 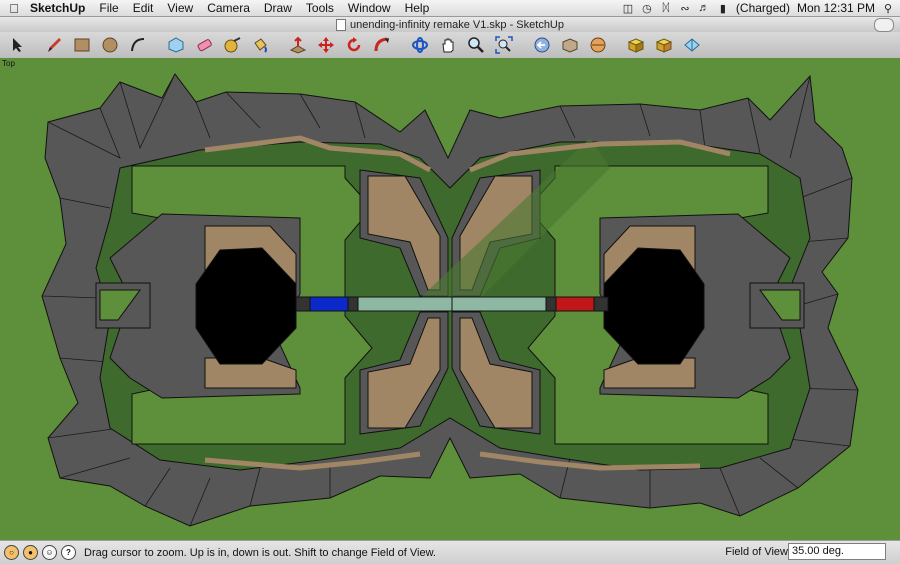 I want to click on time-machine-icon: ◷, so click(x=647, y=8).